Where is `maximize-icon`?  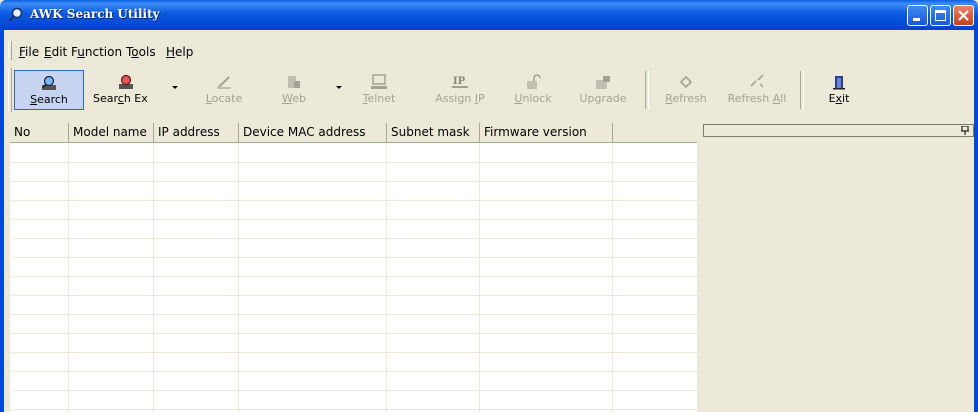
maximize-icon is located at coordinates (940, 15).